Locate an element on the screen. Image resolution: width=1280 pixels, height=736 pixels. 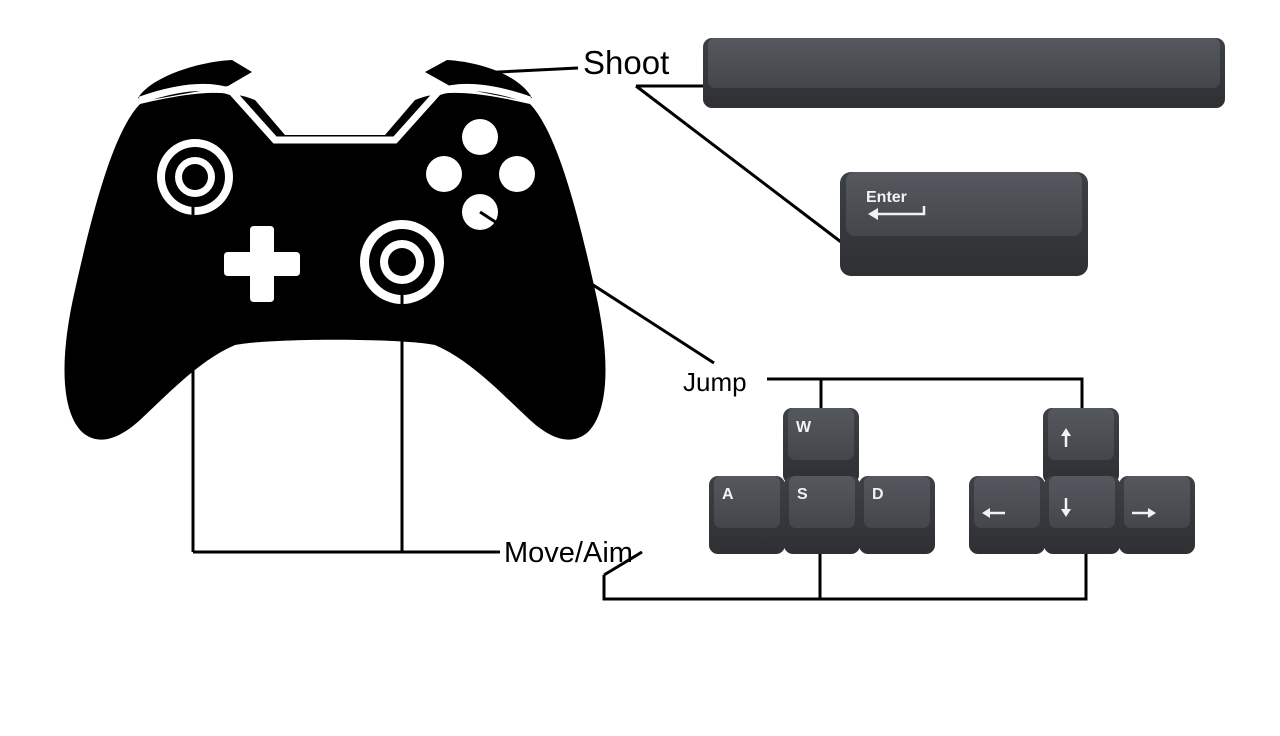
key-s-label: S is located at coordinates (802, 494).